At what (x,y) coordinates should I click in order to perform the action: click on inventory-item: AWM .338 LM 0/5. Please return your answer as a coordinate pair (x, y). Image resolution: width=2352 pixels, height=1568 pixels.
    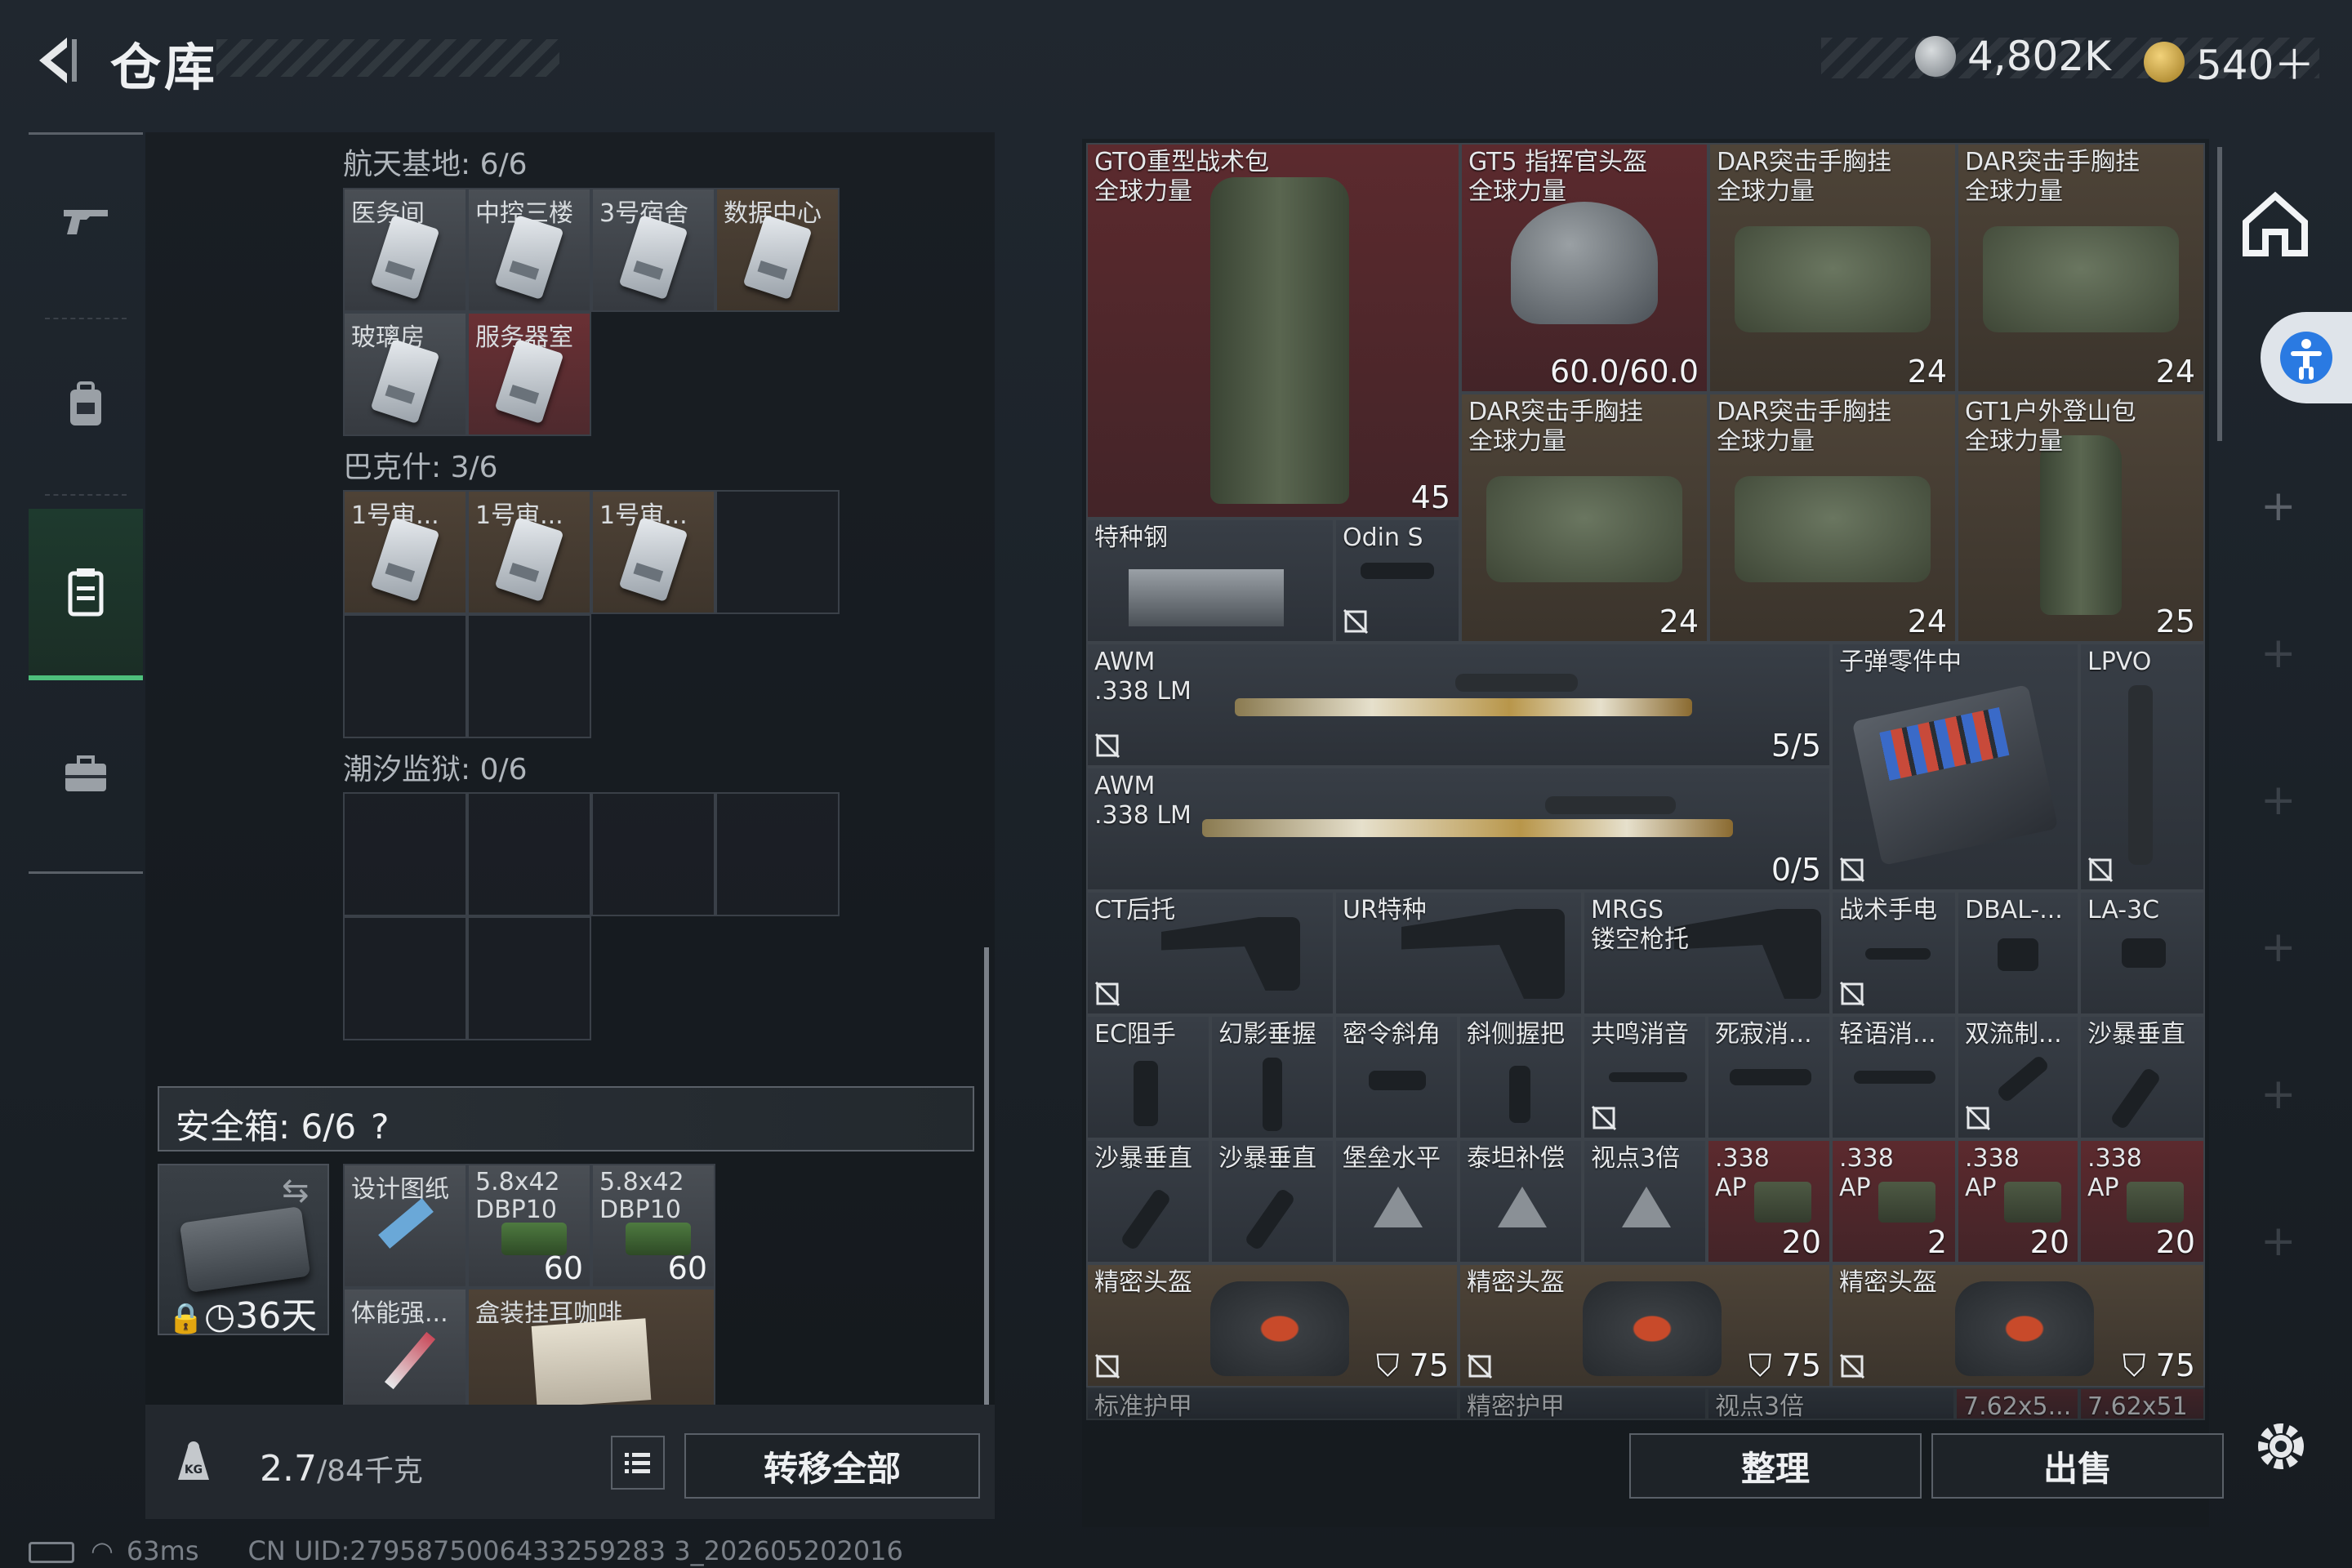
    Looking at the image, I should click on (1458, 829).